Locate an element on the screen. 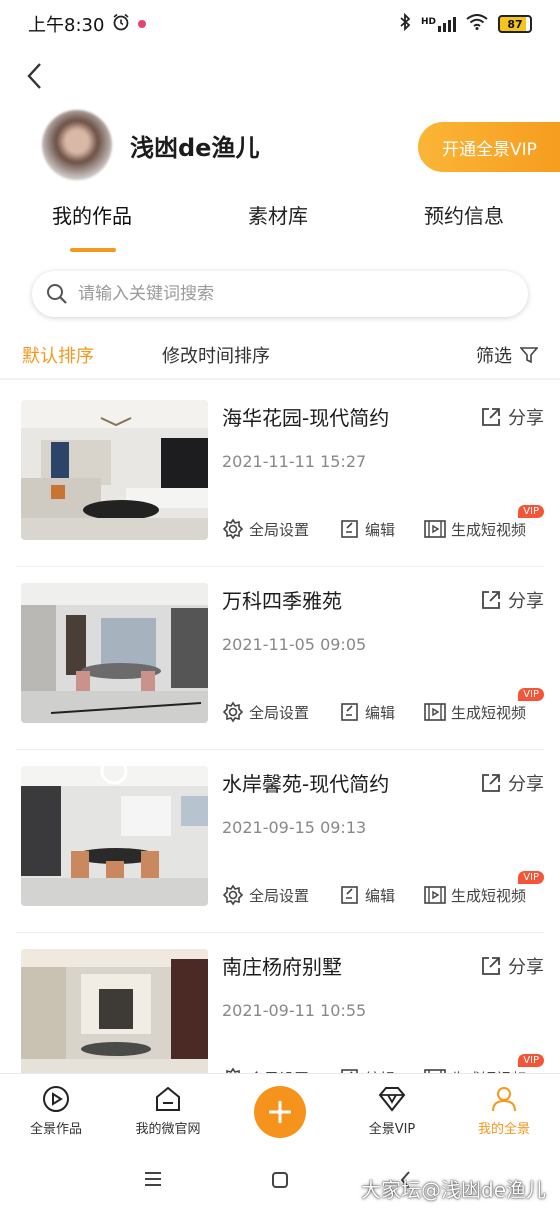 The image size is (560, 1213). alarm-icon is located at coordinates (121, 24).